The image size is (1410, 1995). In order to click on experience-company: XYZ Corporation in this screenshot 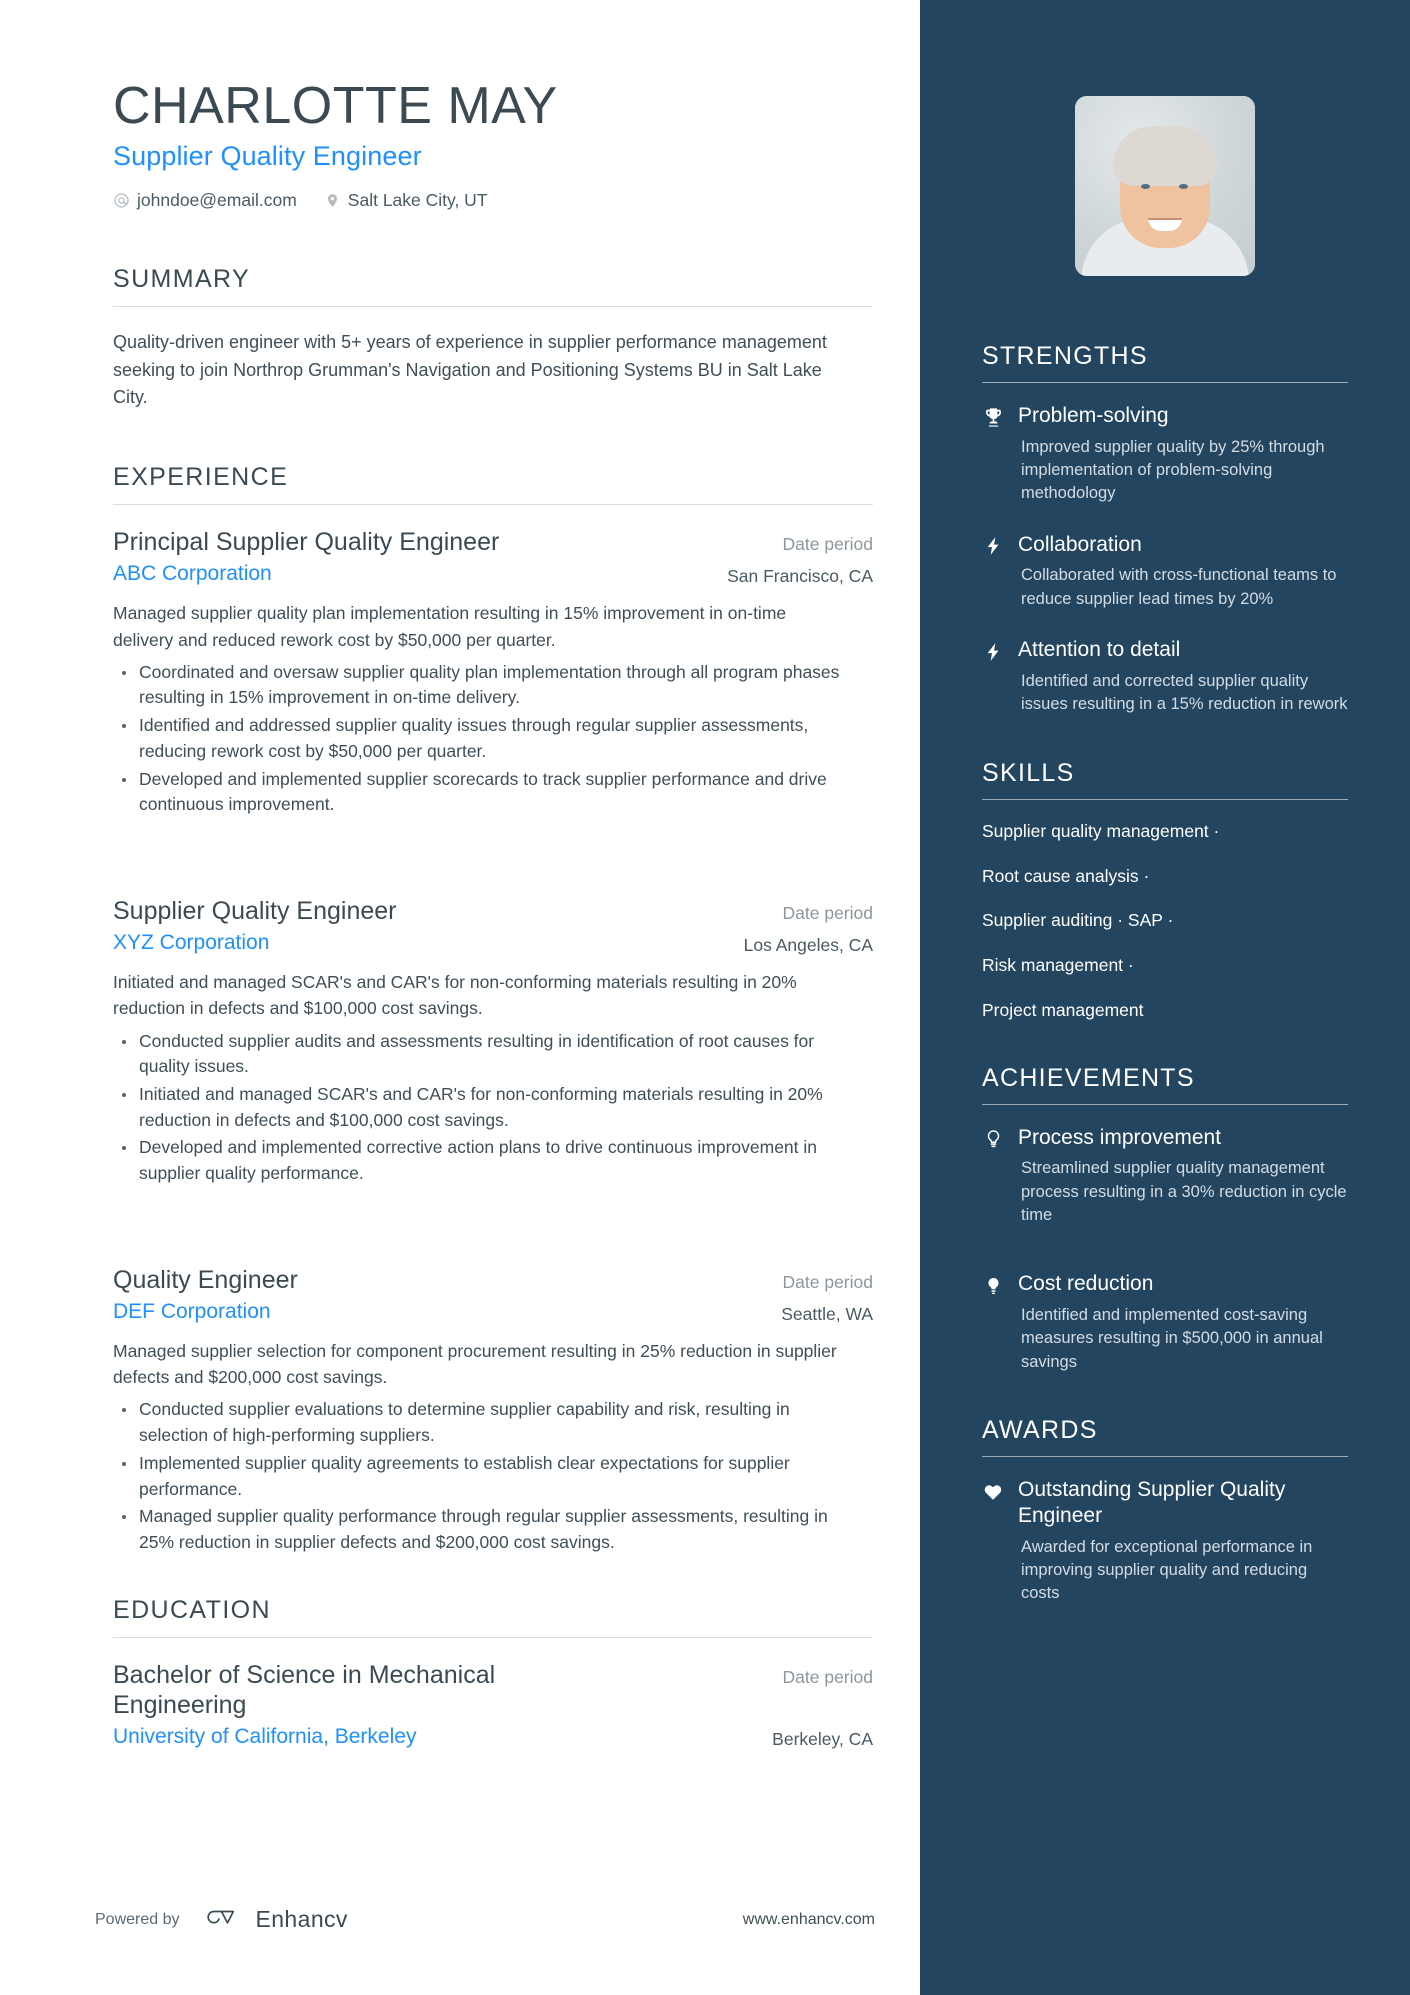, I will do `click(191, 943)`.